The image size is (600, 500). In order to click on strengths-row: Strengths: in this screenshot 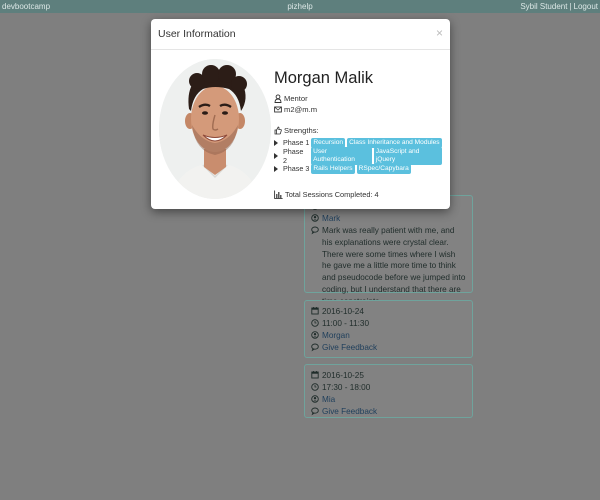, I will do `click(359, 130)`.